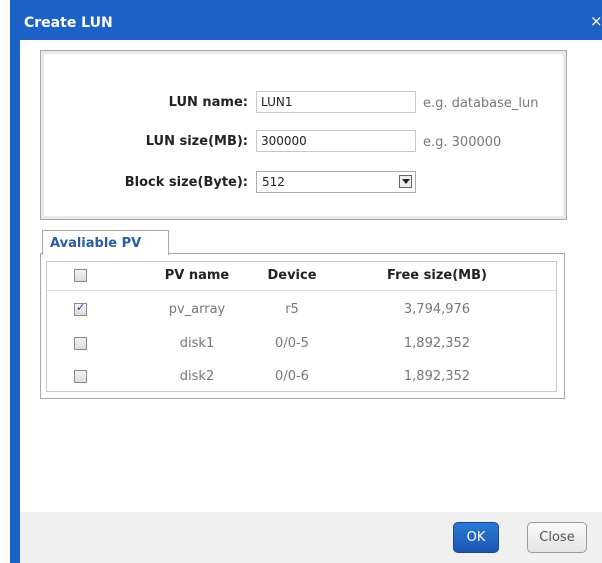 This screenshot has height=563, width=602. What do you see at coordinates (437, 275) in the screenshot?
I see `header-free-size: Free size(MB)` at bounding box center [437, 275].